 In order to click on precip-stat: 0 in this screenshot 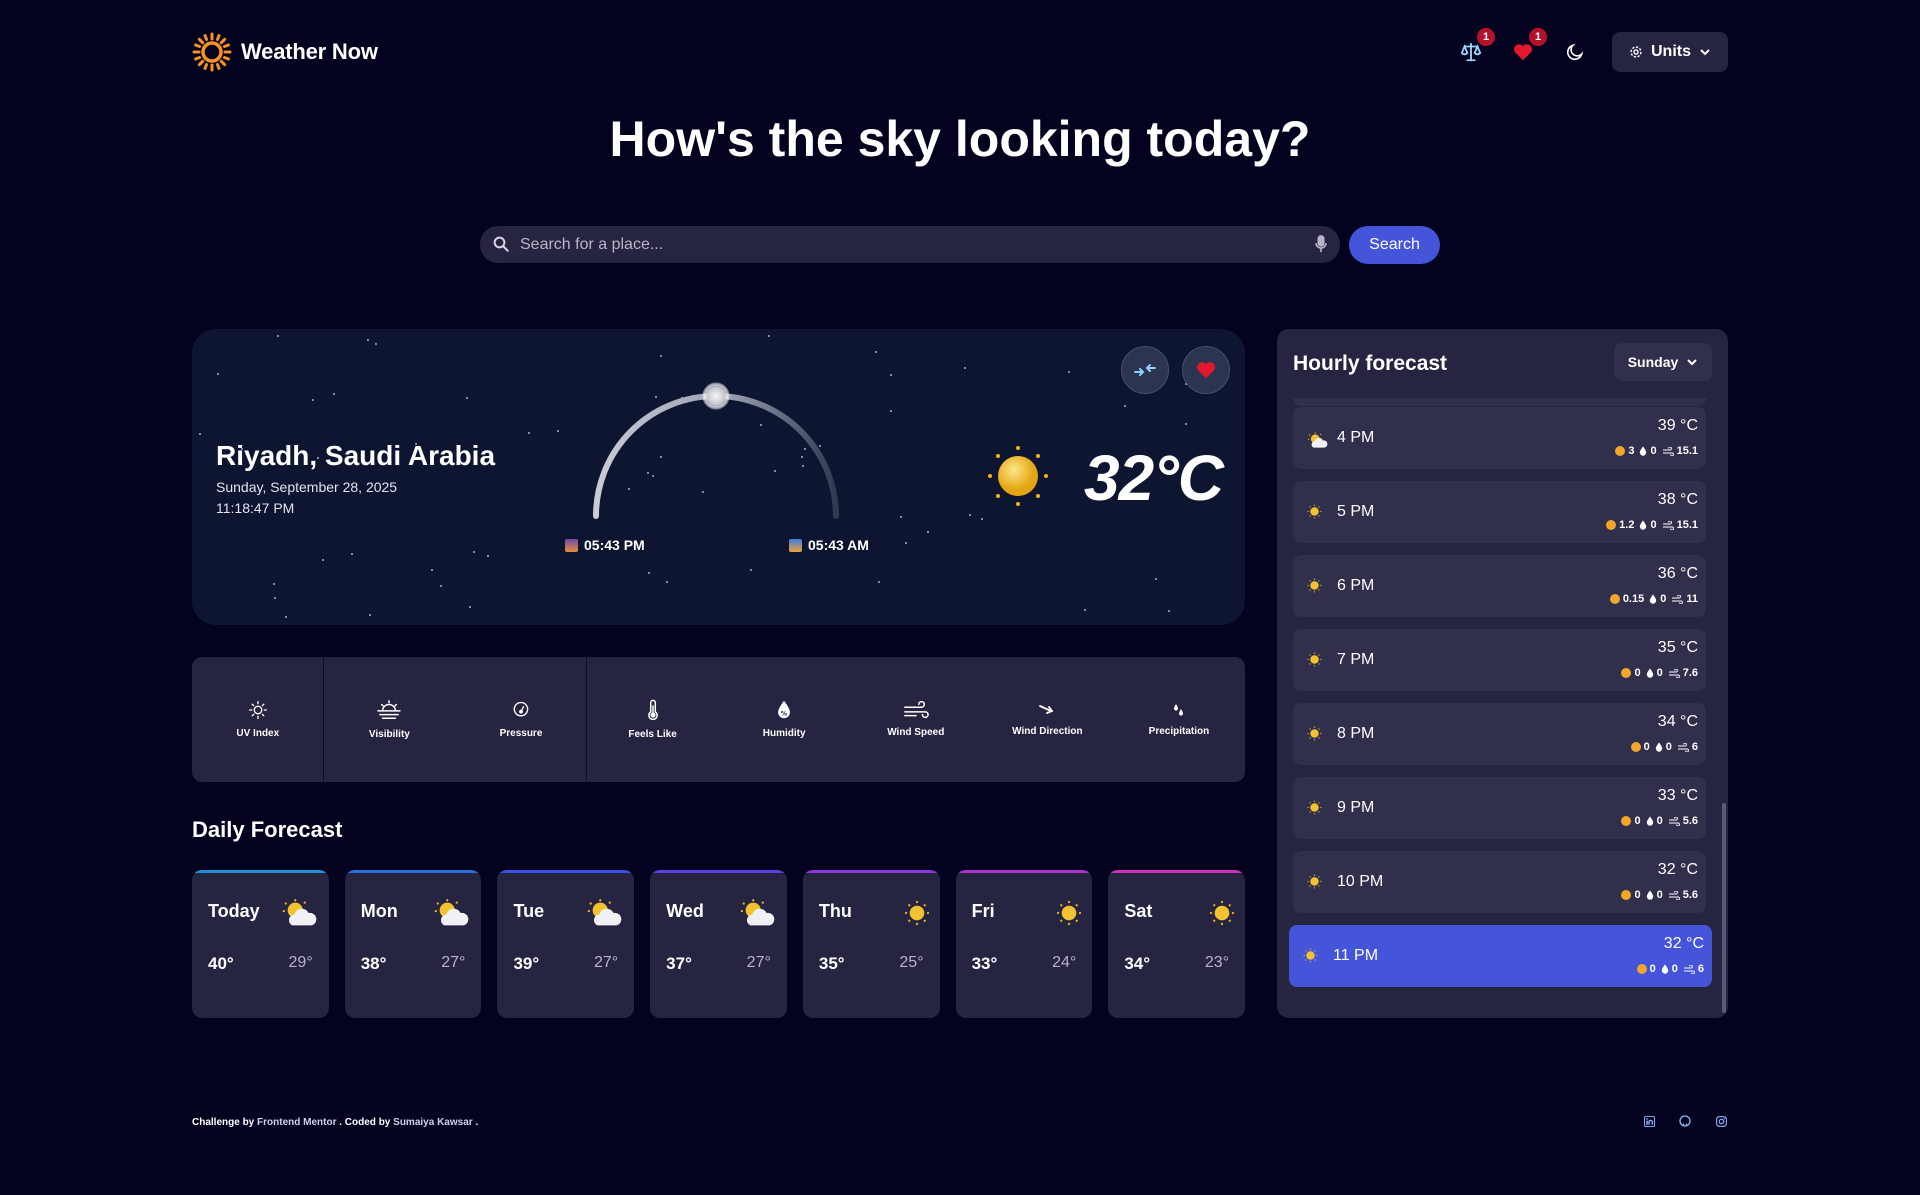, I will do `click(1648, 525)`.